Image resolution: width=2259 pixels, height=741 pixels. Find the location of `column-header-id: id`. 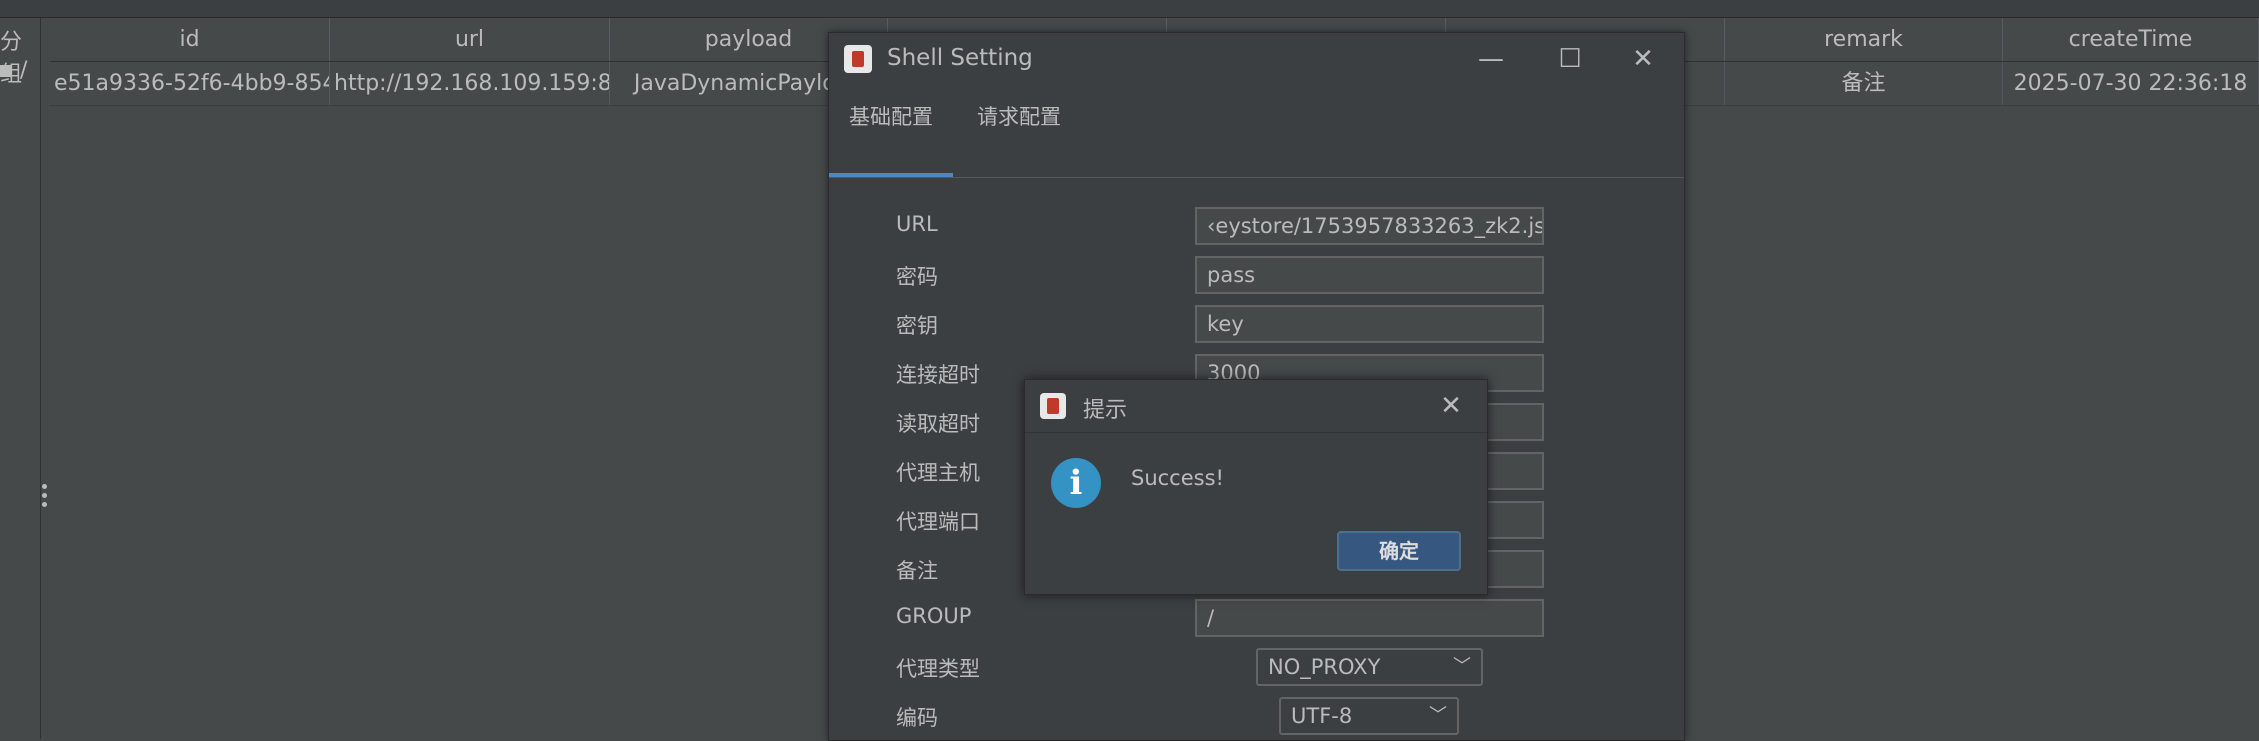

column-header-id: id is located at coordinates (190, 39).